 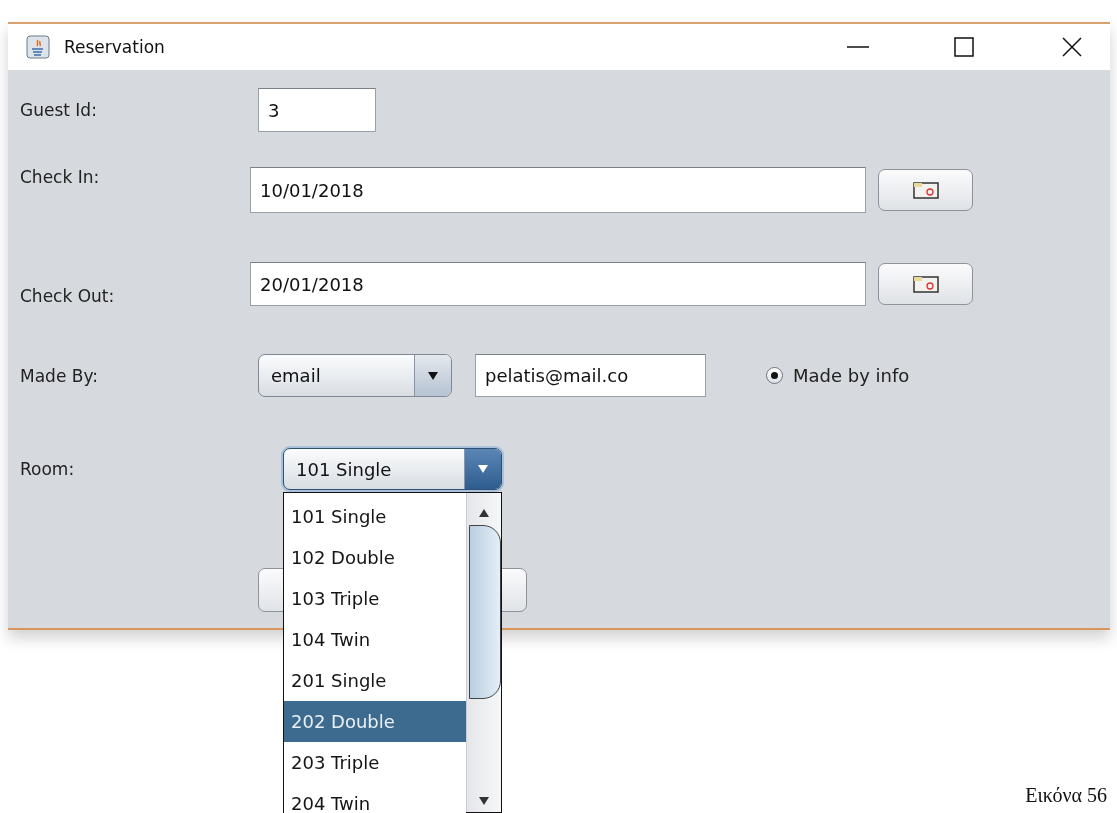 What do you see at coordinates (60, 177) in the screenshot?
I see `check-in-label: Check In:` at bounding box center [60, 177].